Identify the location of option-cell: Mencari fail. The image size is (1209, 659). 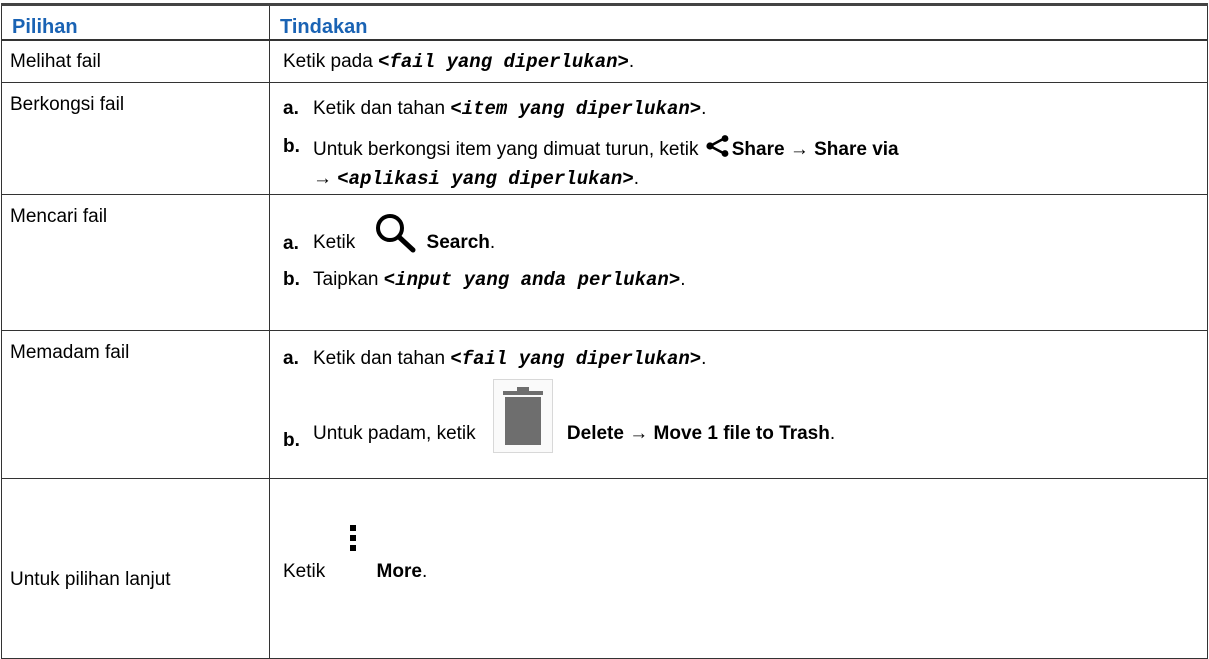
(135, 262).